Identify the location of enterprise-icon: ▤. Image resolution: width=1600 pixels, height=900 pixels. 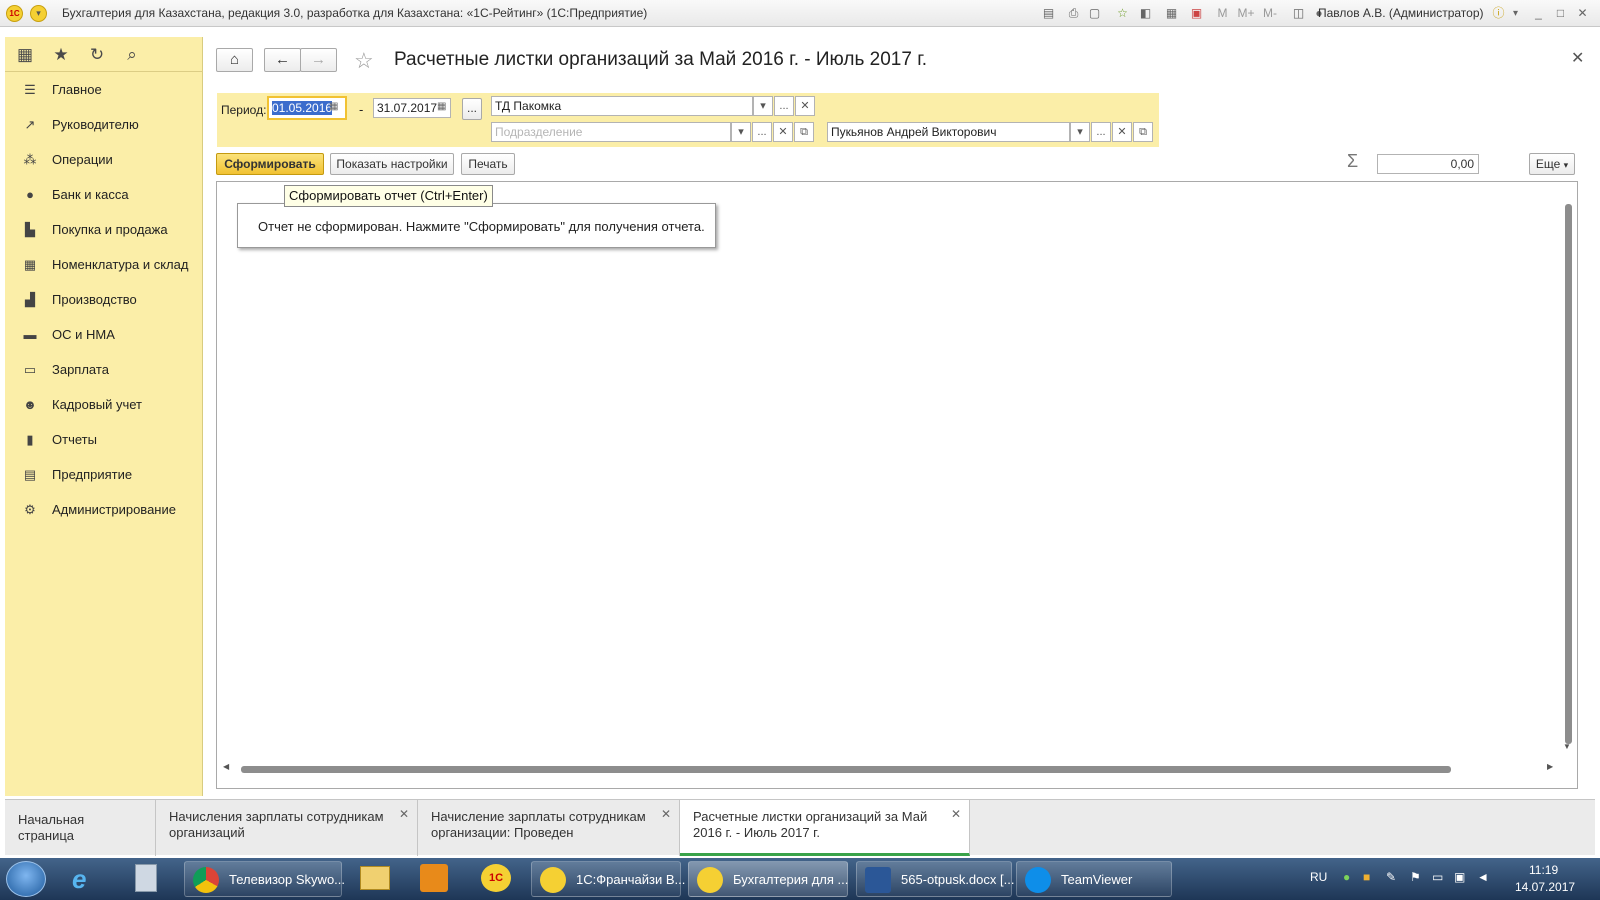
(30, 474).